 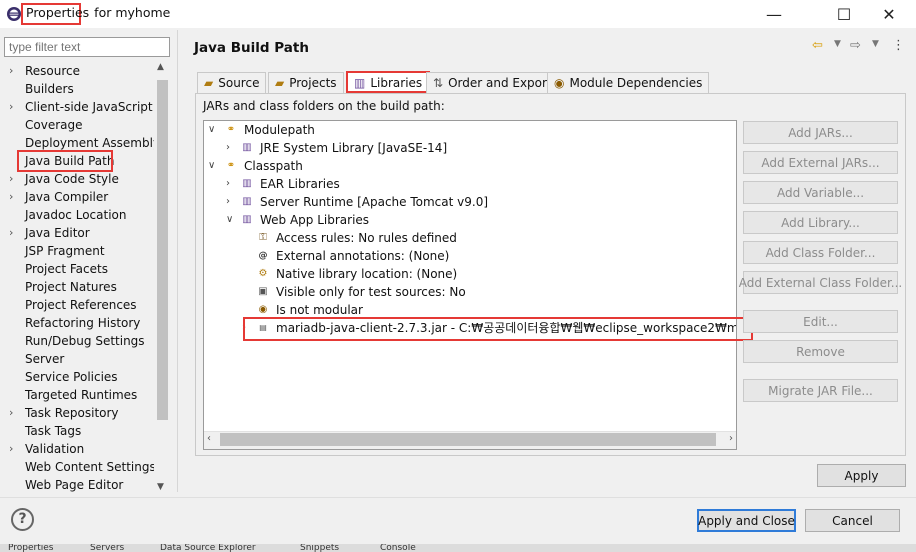 I want to click on sidebar-item-label: Coverage, so click(x=54, y=125).